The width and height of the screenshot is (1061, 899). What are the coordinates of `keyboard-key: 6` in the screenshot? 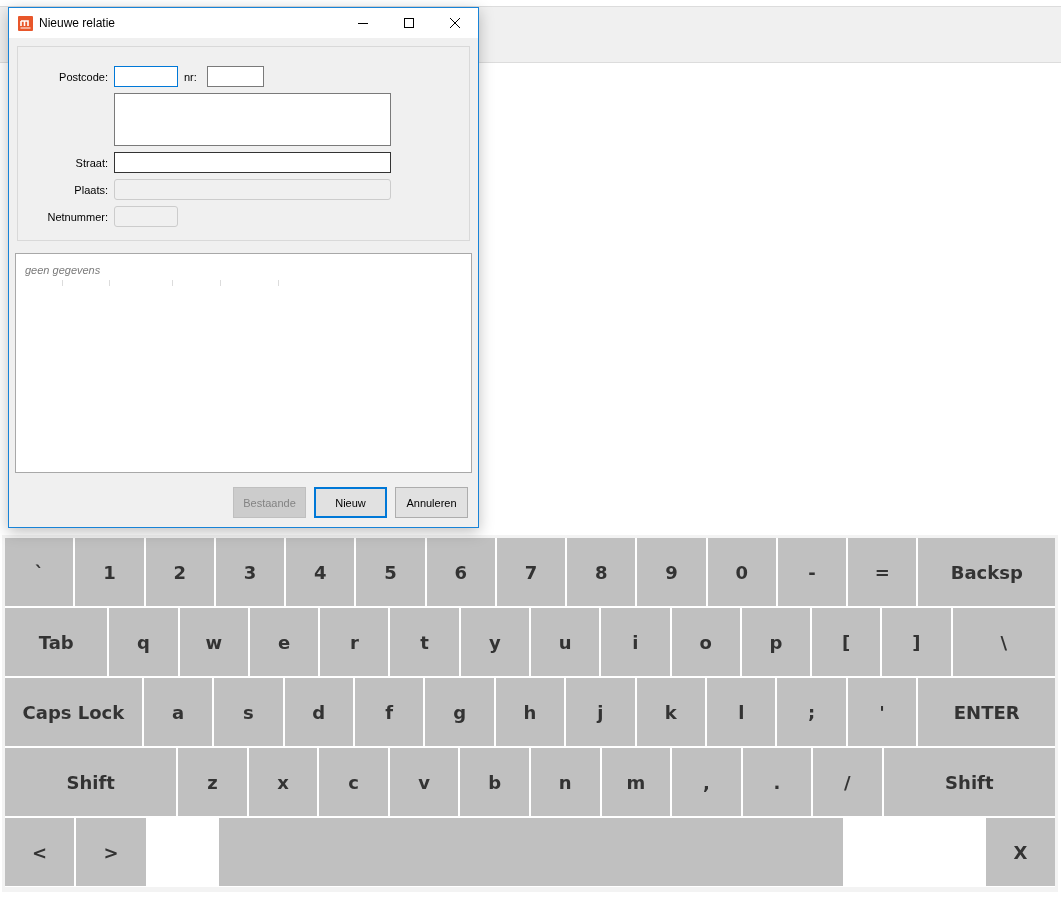 It's located at (460, 572).